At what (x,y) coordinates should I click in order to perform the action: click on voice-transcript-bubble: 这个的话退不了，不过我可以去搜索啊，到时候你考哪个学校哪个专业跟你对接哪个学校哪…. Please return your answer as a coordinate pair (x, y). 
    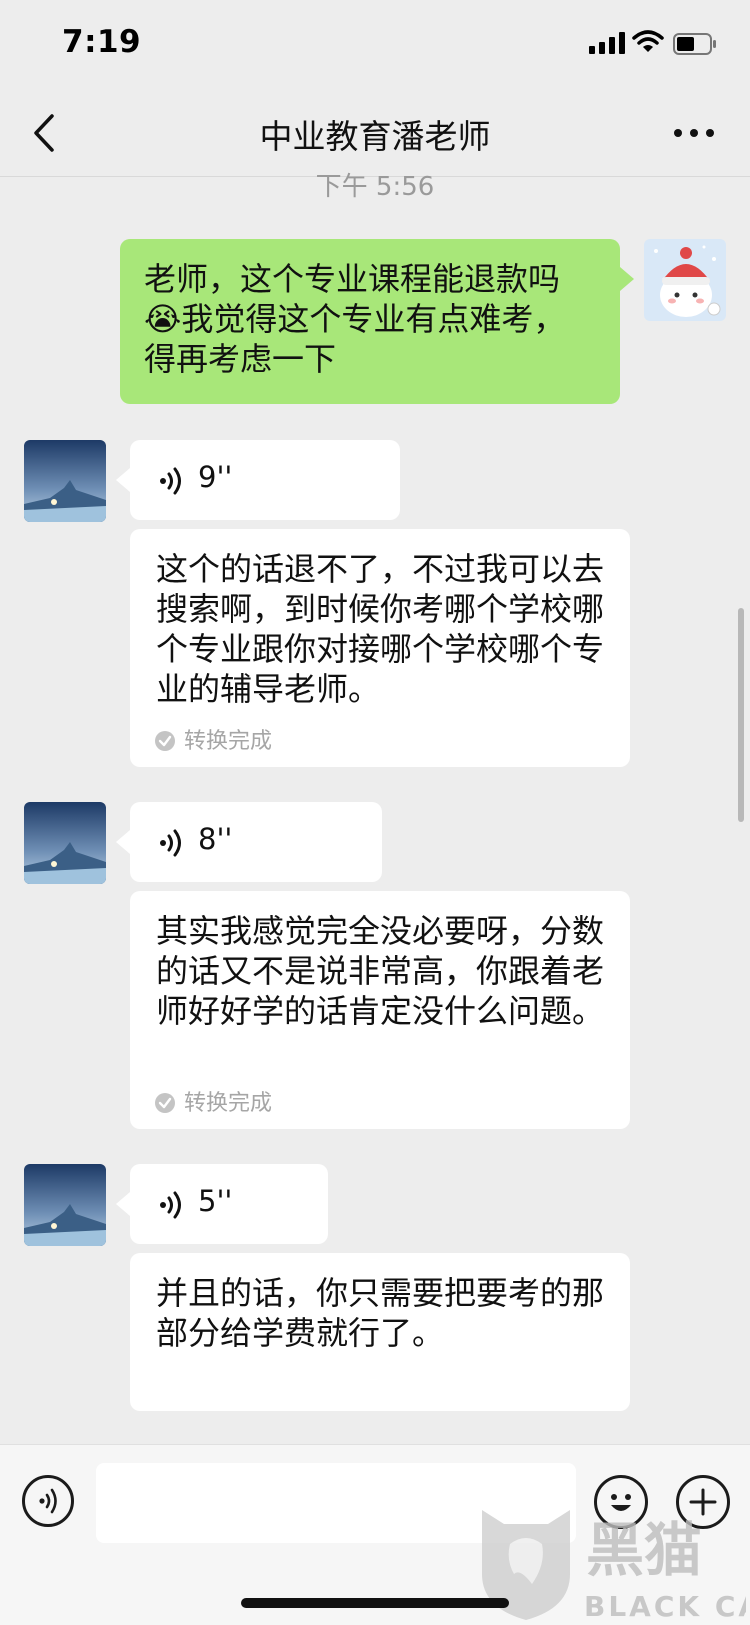
    Looking at the image, I should click on (380, 648).